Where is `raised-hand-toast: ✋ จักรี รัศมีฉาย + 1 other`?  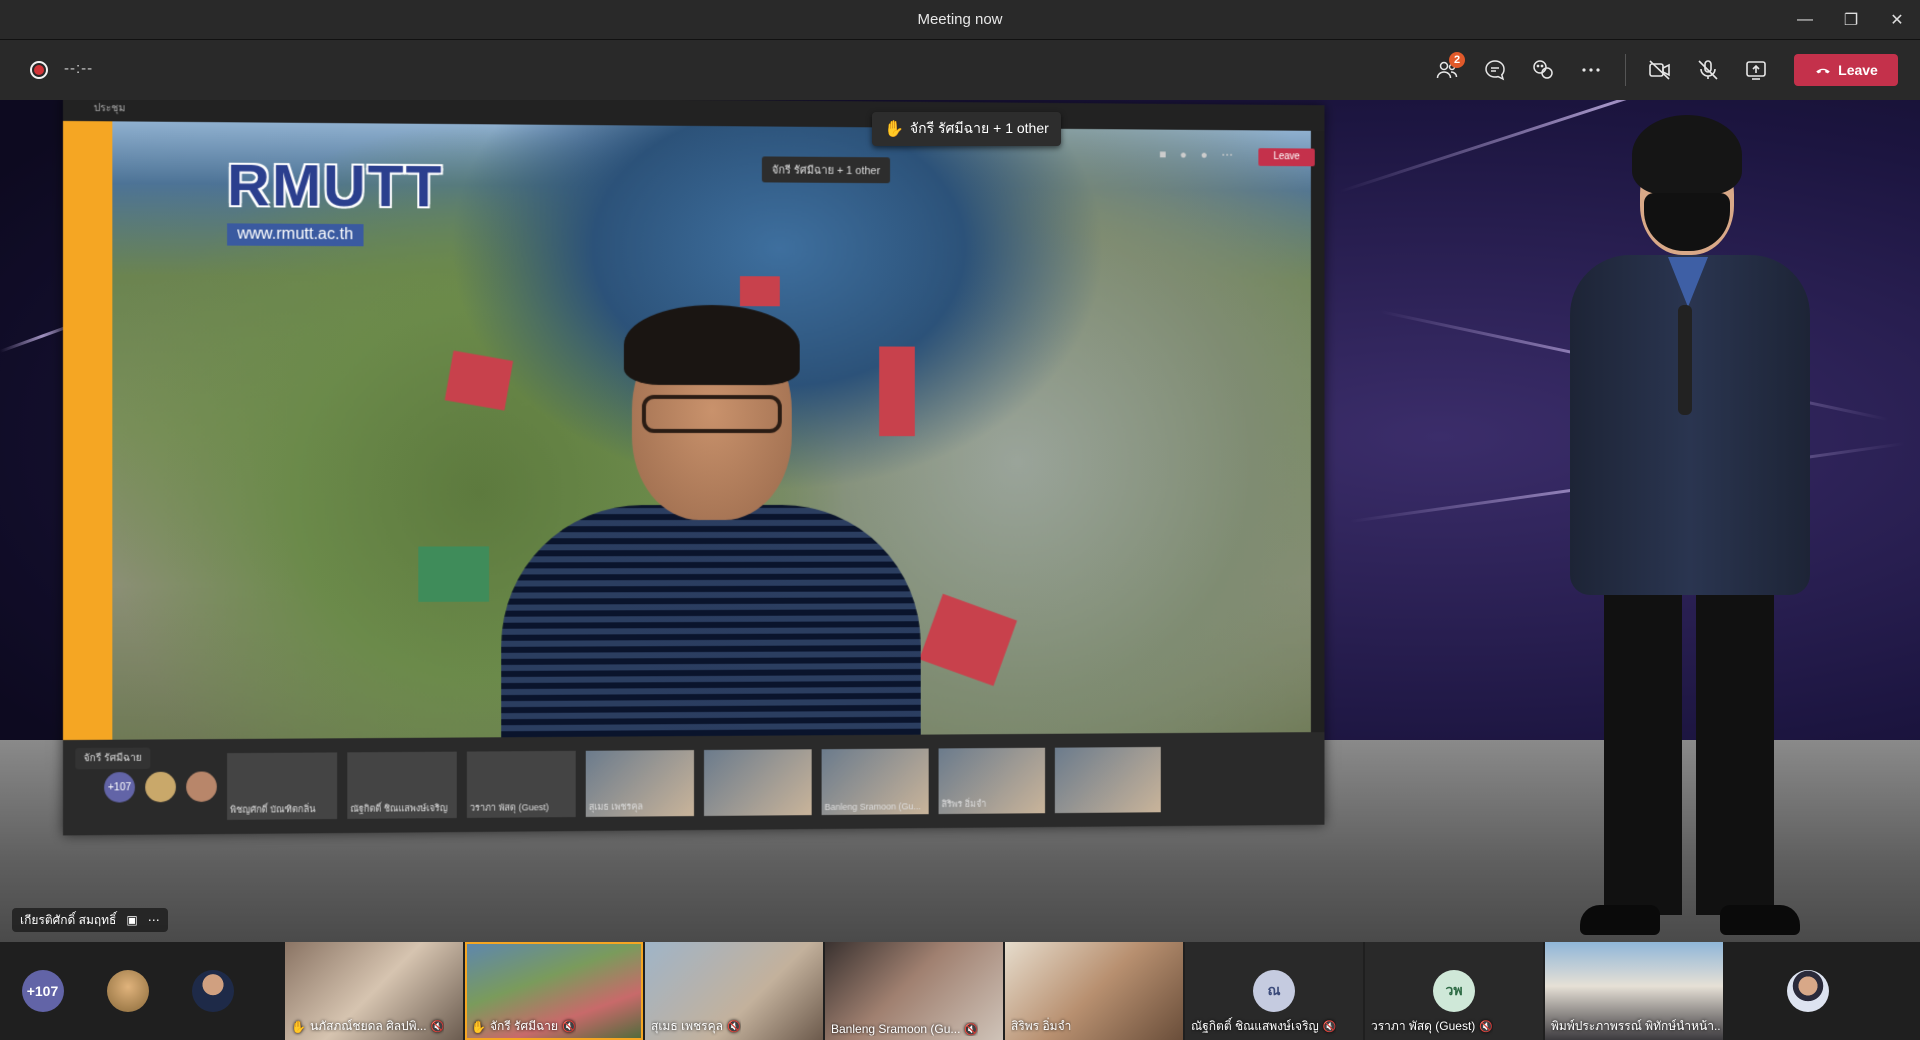
raised-hand-toast: ✋ จักรี รัศมีฉาย + 1 other is located at coordinates (966, 129).